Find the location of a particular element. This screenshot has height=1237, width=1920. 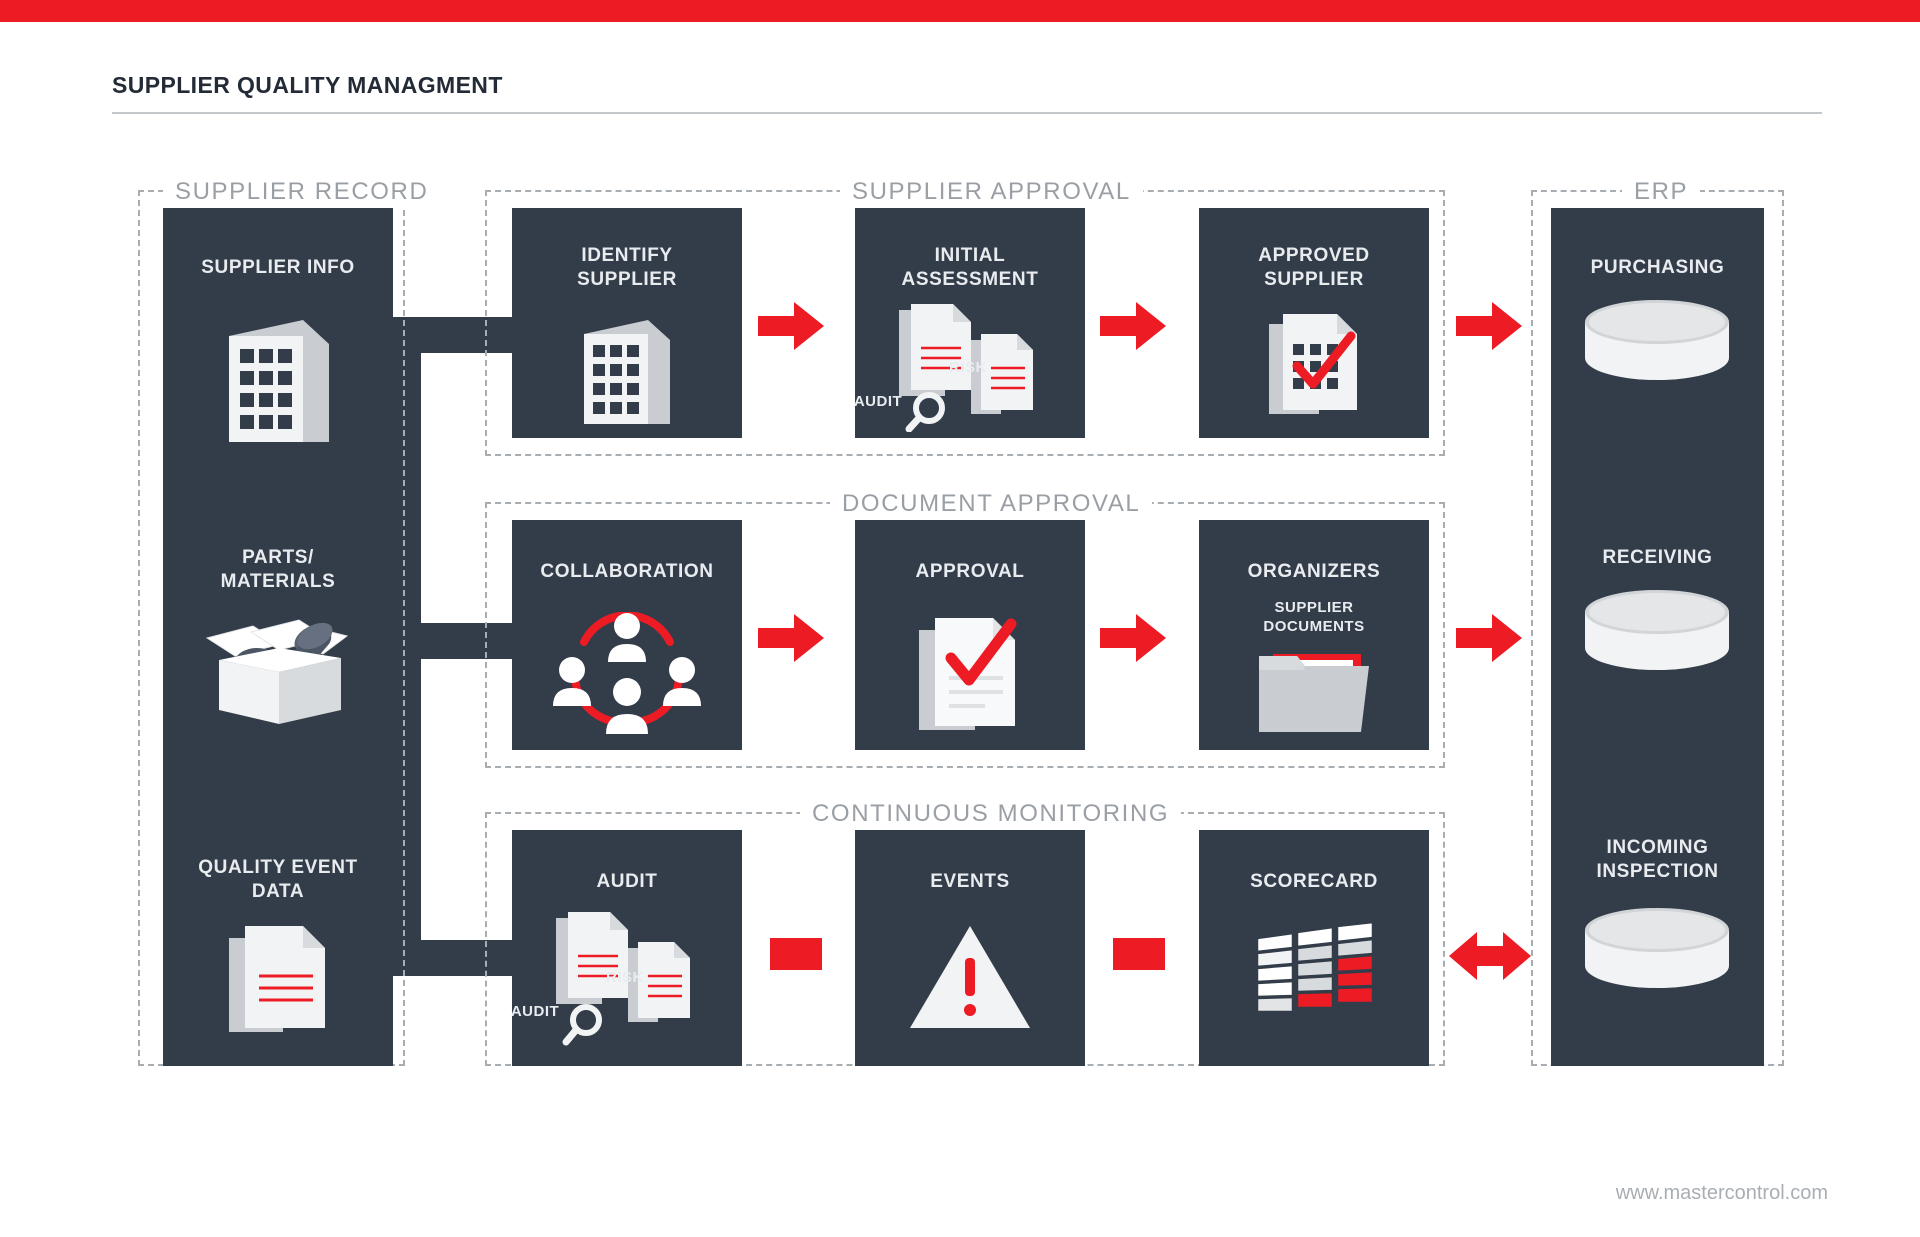

group-erp-label: ERP is located at coordinates (1661, 192).